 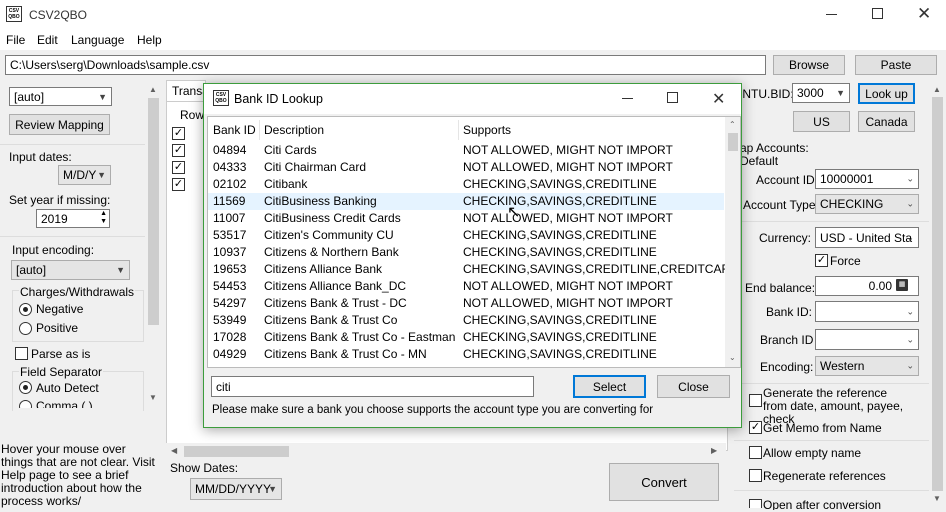 What do you see at coordinates (372, 386) in the screenshot?
I see `bank-search-input: citi` at bounding box center [372, 386].